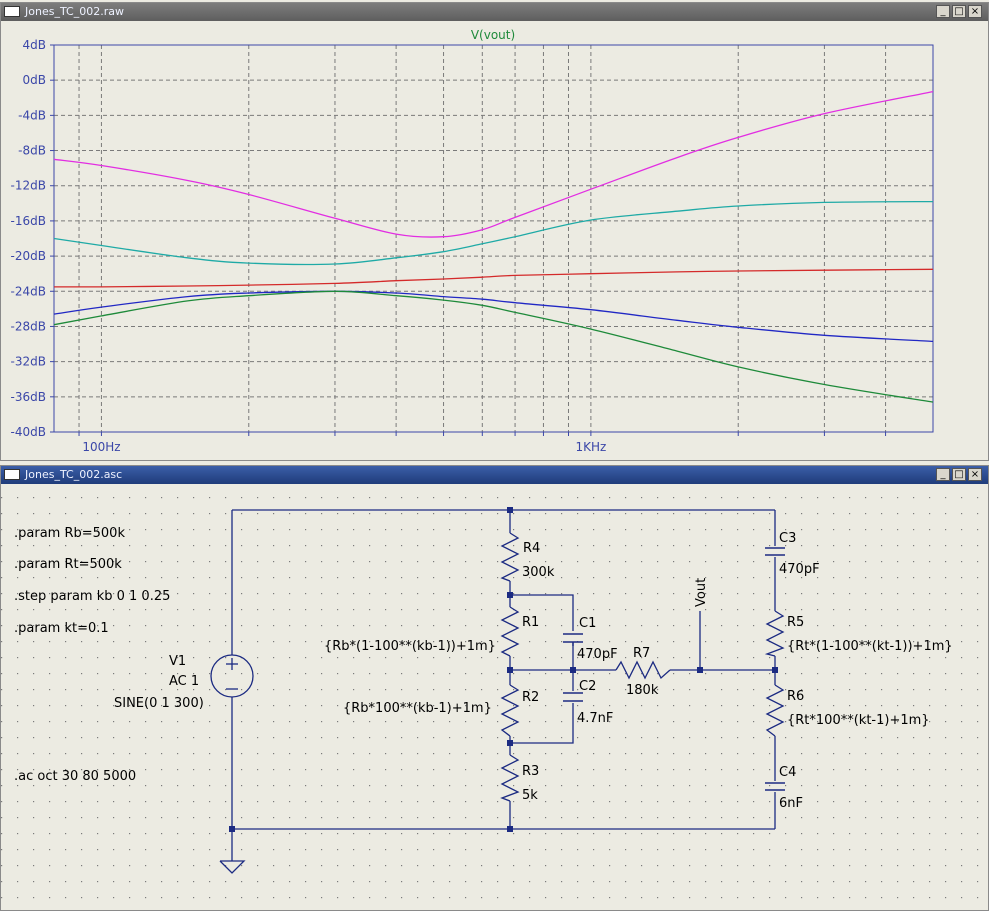 This screenshot has width=989, height=911. I want to click on r1-name-label: R1, so click(530, 622).